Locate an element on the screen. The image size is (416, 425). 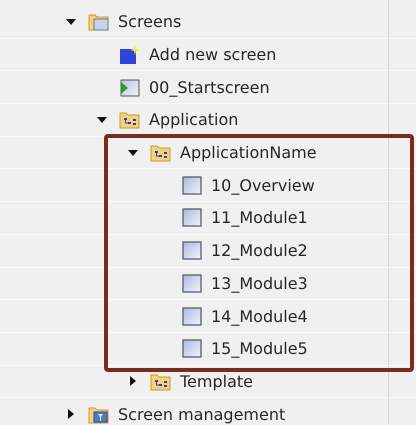
tree-item-label: 15_Module5 is located at coordinates (259, 348).